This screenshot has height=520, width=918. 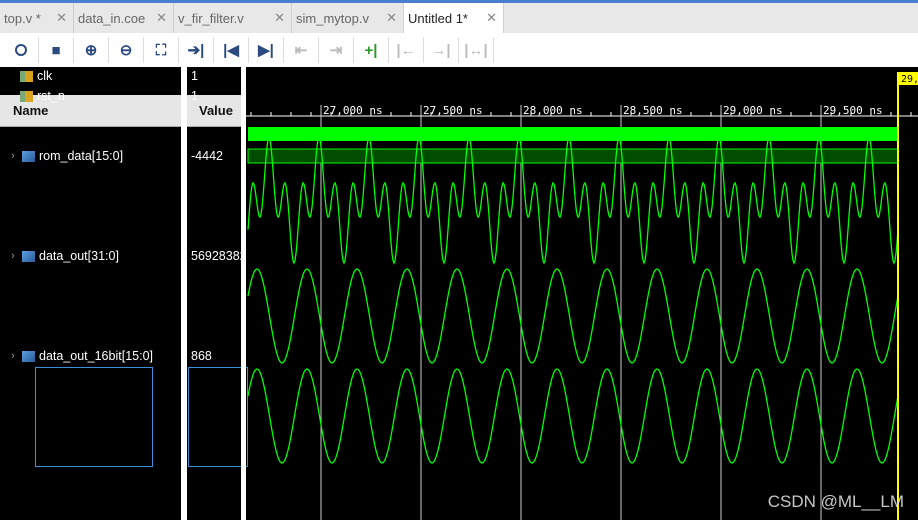 What do you see at coordinates (573, 416) in the screenshot?
I see `data-out-16bit-waveform` at bounding box center [573, 416].